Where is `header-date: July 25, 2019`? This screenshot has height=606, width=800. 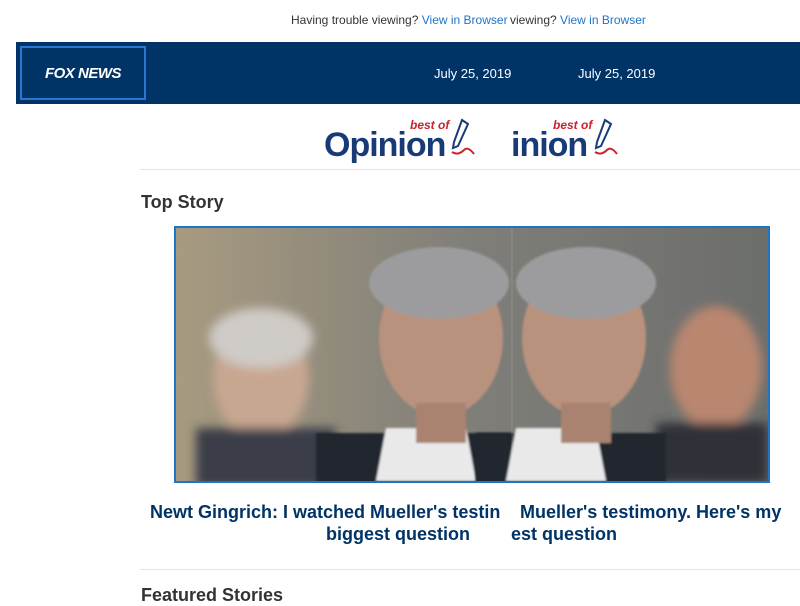 header-date: July 25, 2019 is located at coordinates (473, 73).